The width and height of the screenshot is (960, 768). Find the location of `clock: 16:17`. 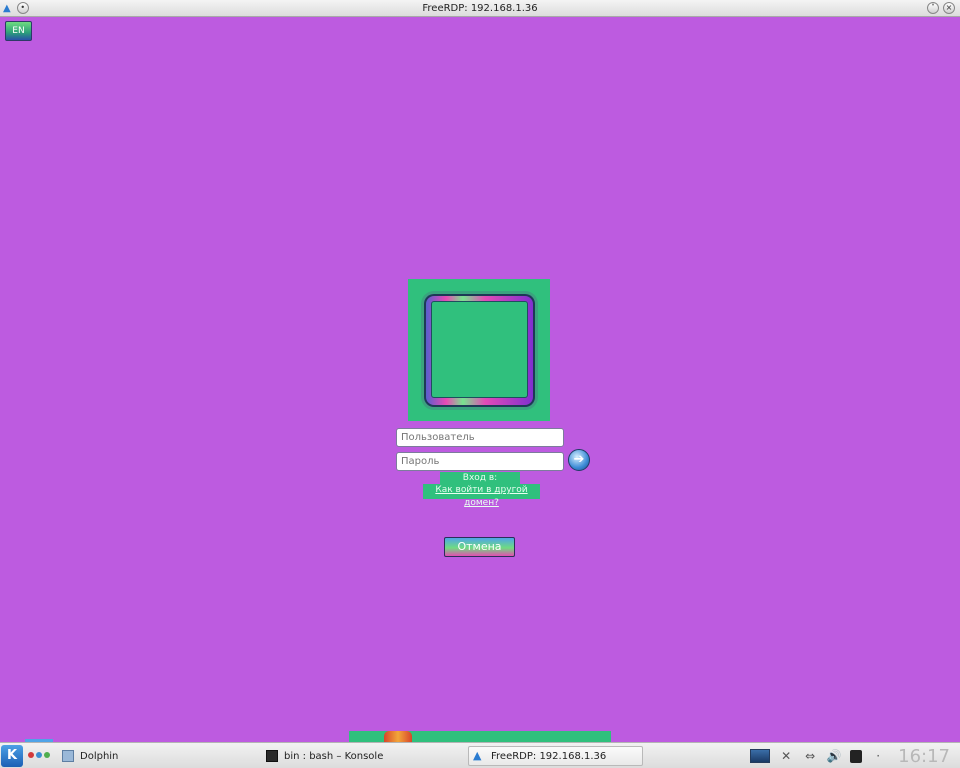

clock: 16:17 is located at coordinates (924, 756).